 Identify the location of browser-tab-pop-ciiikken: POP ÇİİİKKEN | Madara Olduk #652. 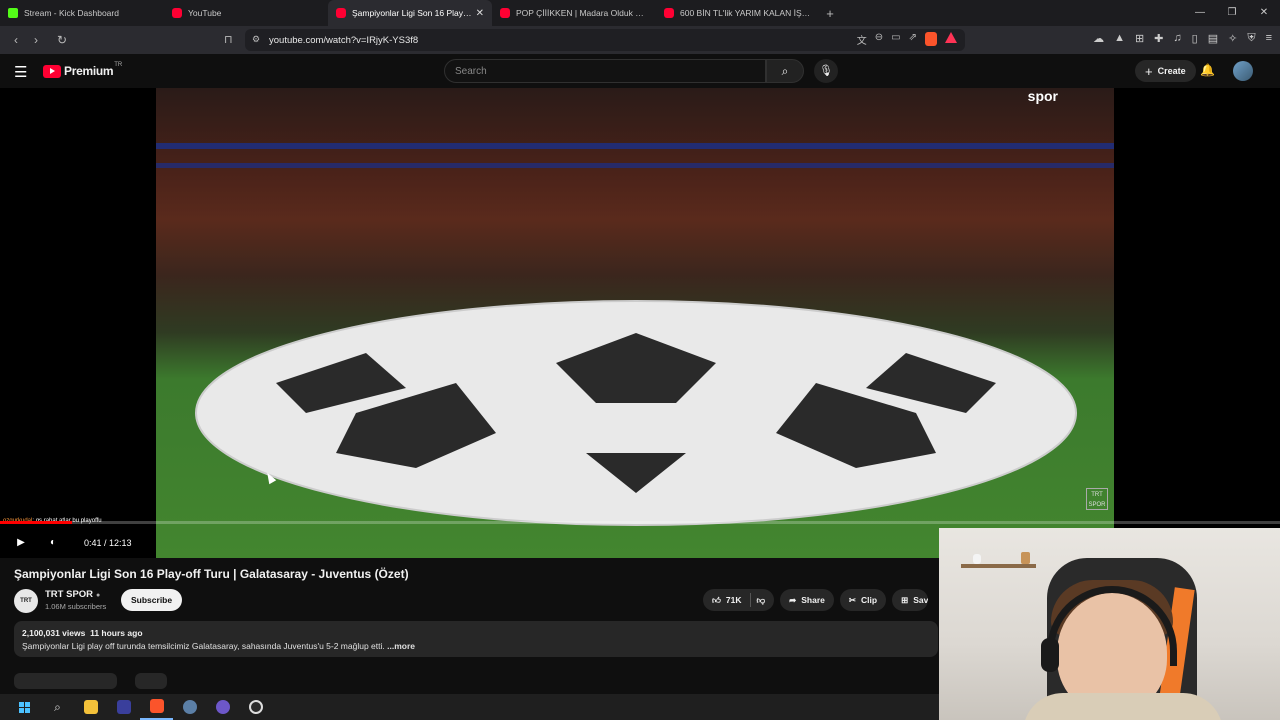
(574, 13).